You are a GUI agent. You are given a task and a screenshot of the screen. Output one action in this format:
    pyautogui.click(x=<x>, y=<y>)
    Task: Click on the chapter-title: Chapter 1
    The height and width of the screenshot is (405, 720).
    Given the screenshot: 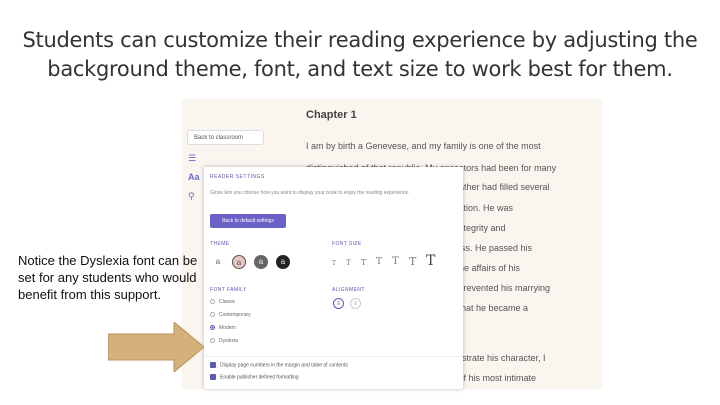 What is the action you would take?
    pyautogui.click(x=331, y=115)
    